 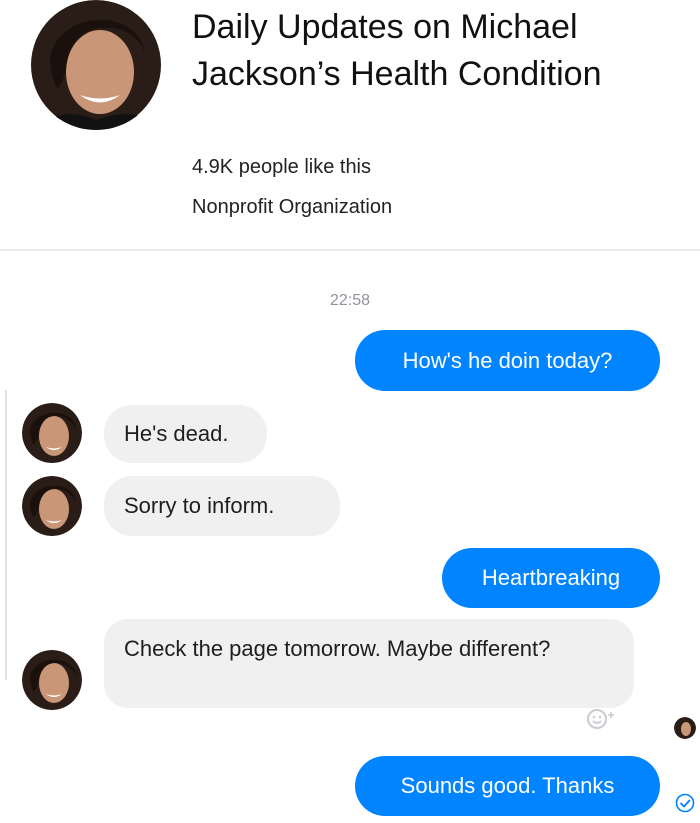 I want to click on seen-by-avatar, so click(x=685, y=728).